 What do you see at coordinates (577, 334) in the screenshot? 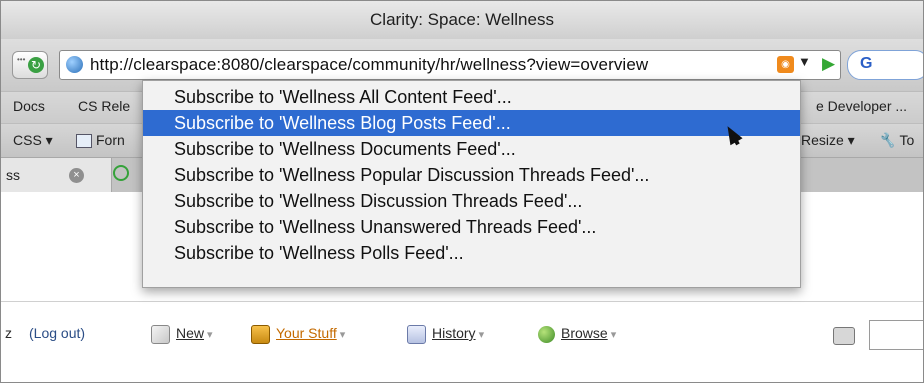
I see `browse-menu: Browse ▾` at bounding box center [577, 334].